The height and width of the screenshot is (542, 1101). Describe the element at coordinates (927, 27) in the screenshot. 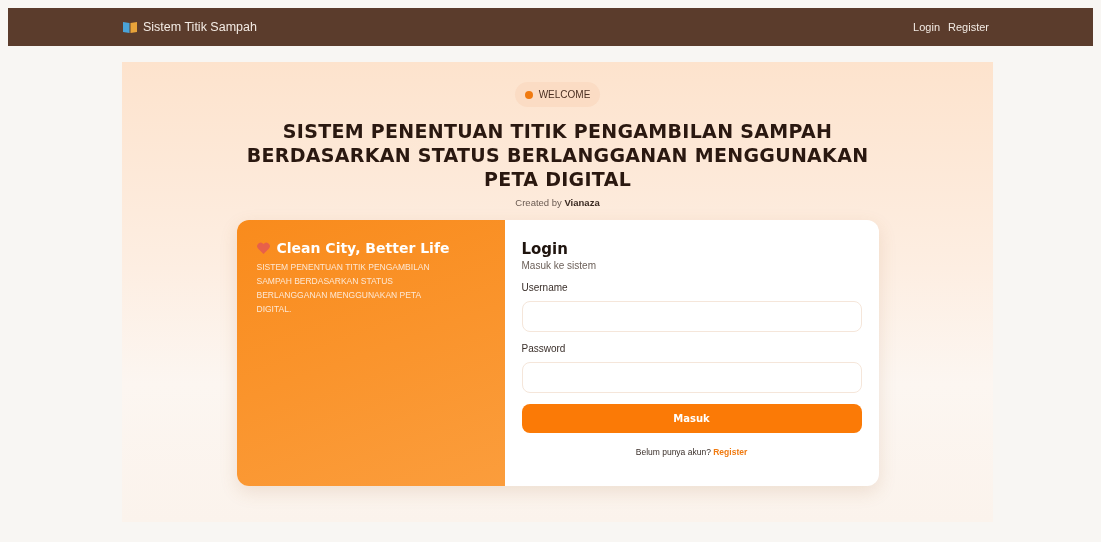

I see `nav-link: Login` at that location.